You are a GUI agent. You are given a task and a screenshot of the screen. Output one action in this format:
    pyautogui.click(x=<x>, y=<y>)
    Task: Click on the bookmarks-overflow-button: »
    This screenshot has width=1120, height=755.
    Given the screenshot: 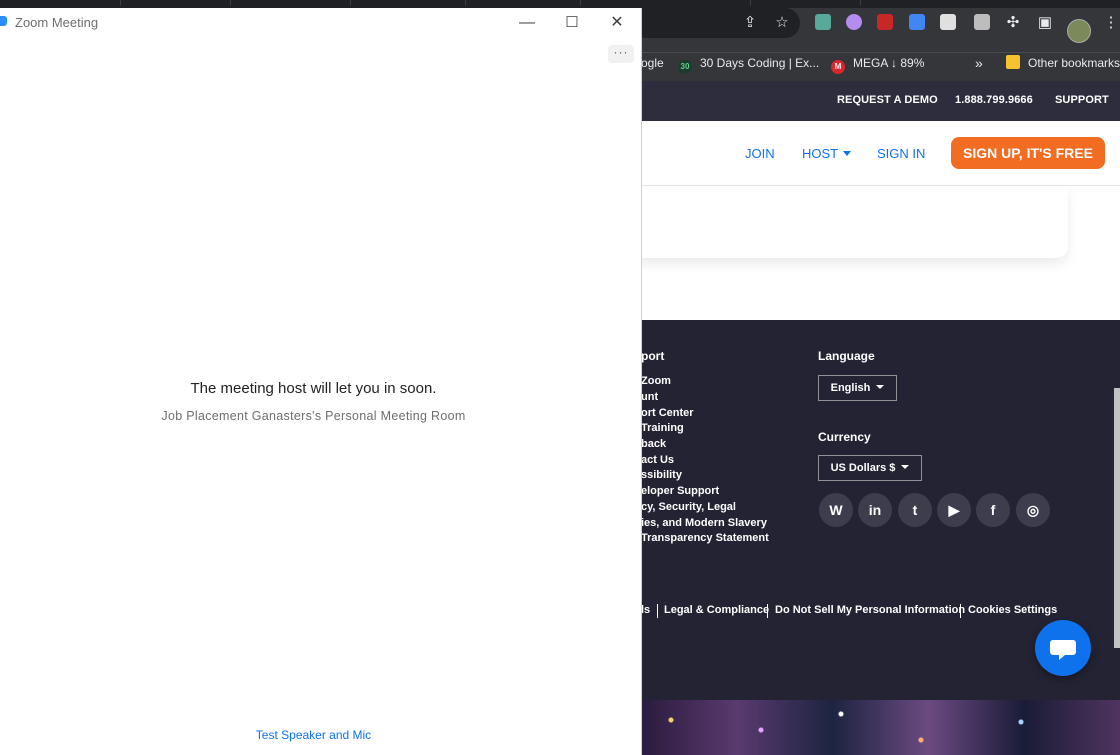 What is the action you would take?
    pyautogui.click(x=979, y=63)
    